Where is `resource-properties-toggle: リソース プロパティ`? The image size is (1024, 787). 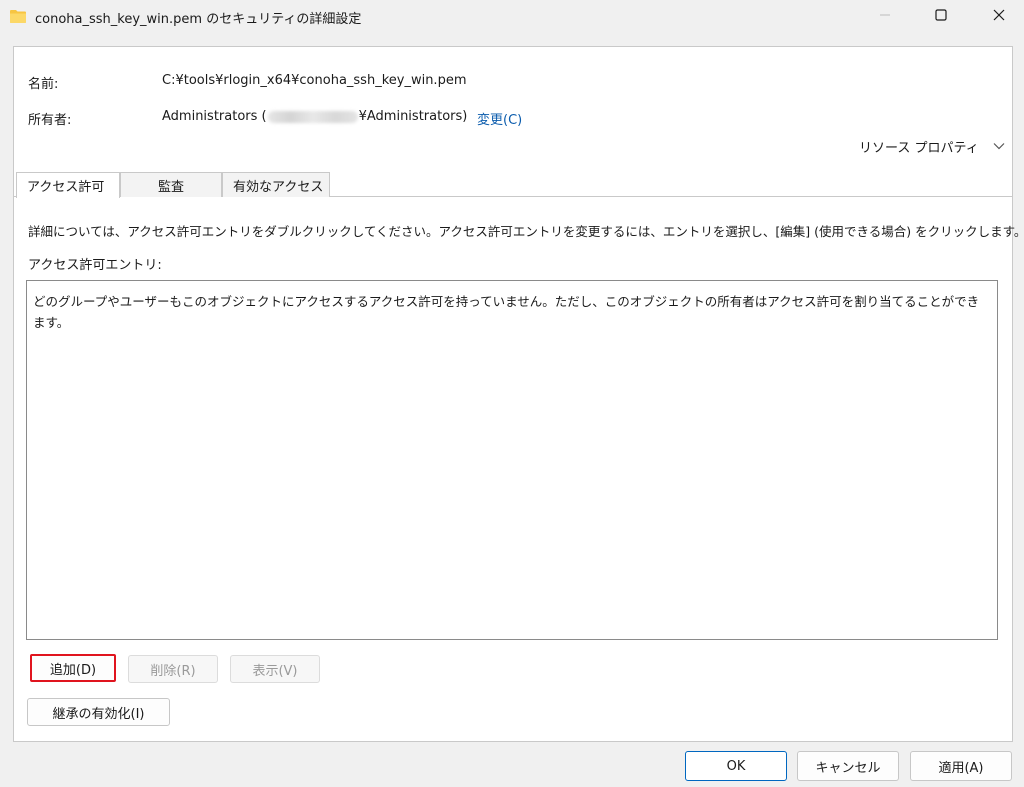
resource-properties-toggle: リソース プロパティ is located at coordinates (932, 146).